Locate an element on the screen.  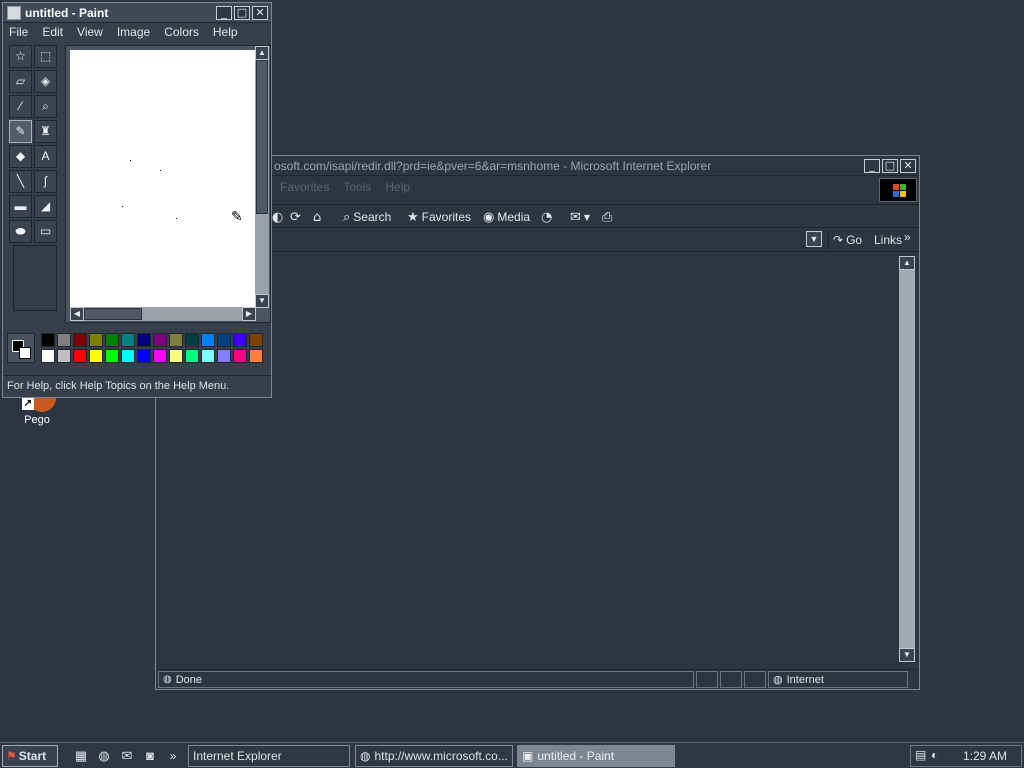
taskbar-button-paint: ▣ untitled - Paint is located at coordinates (596, 756).